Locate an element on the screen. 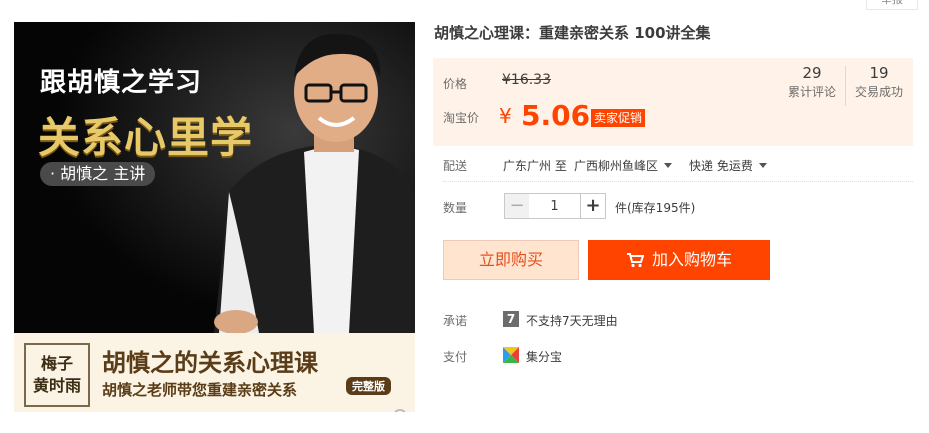 The width and height of the screenshot is (929, 433). promo-tag: 卖家促销 is located at coordinates (618, 118).